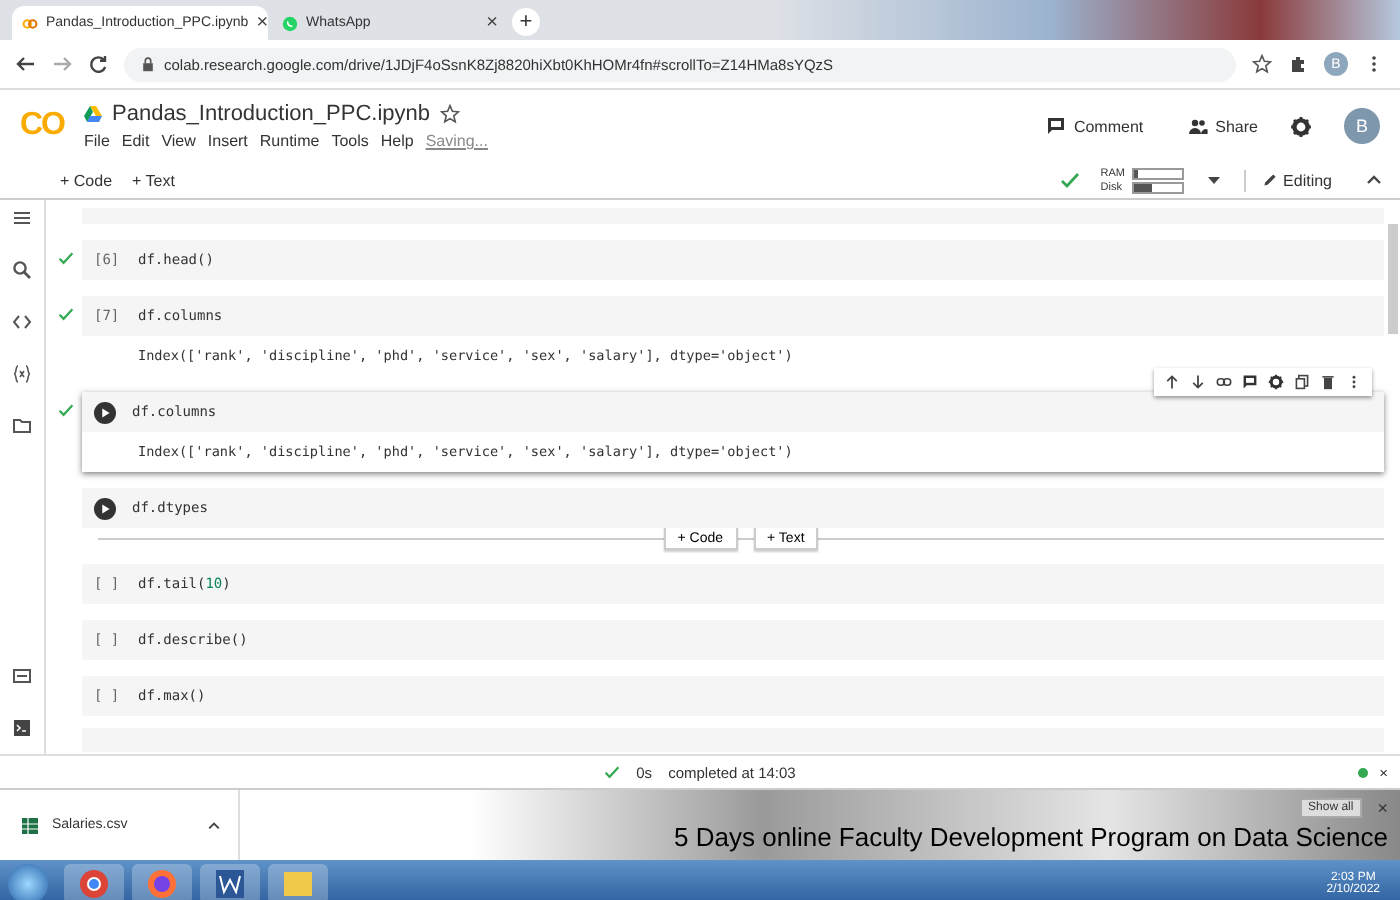  I want to click on link-icon, so click(1224, 382).